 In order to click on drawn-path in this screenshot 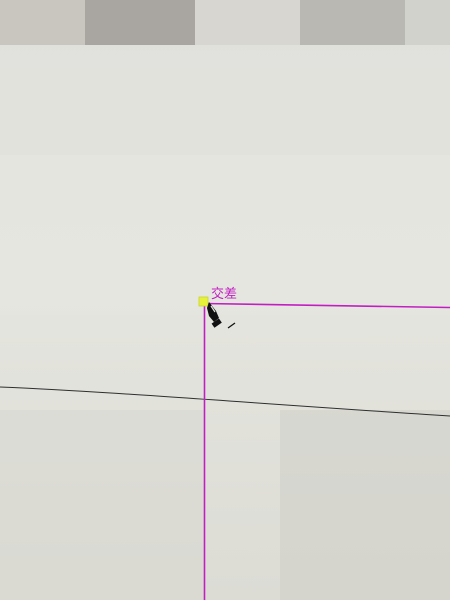, I will do `click(225, 401)`.